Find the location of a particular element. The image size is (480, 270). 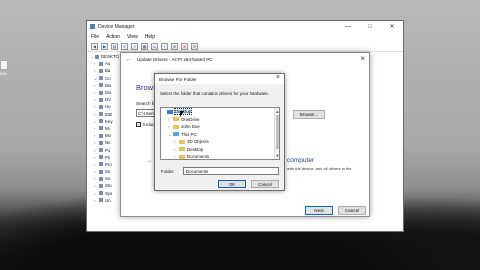

folder-tree-label: John Doe is located at coordinates (190, 127).